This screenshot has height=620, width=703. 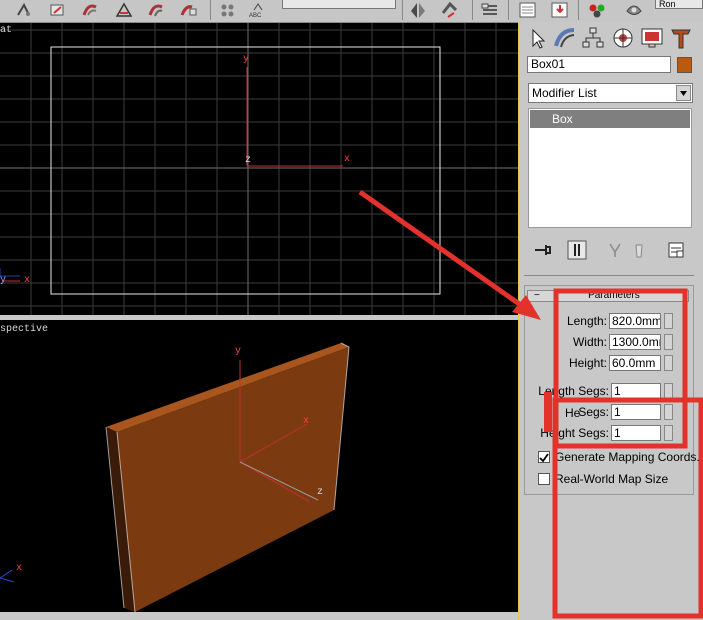 I want to click on real-world-checkbox, so click(x=544, y=479).